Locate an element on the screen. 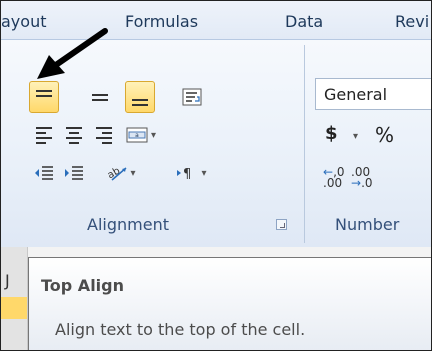 This screenshot has width=432, height=351. tab-data: Data is located at coordinates (304, 21).